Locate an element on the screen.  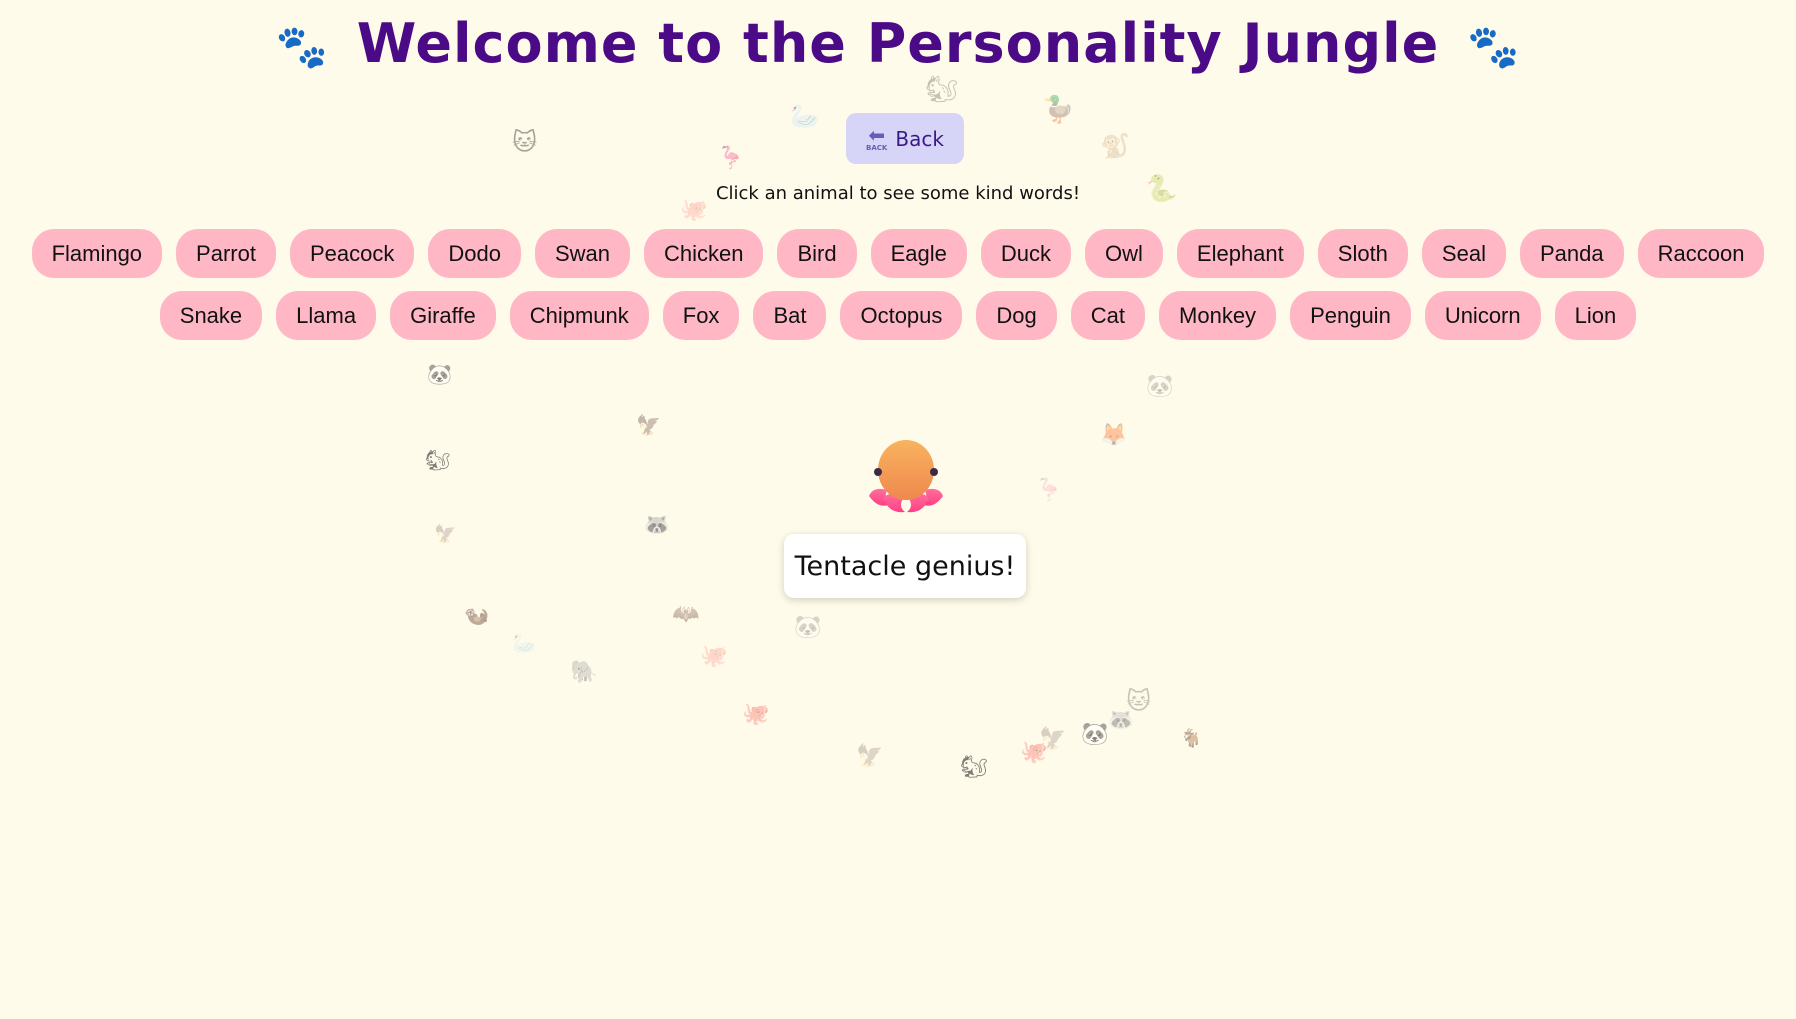
animal-button-eagle: Eagle is located at coordinates (918, 253).